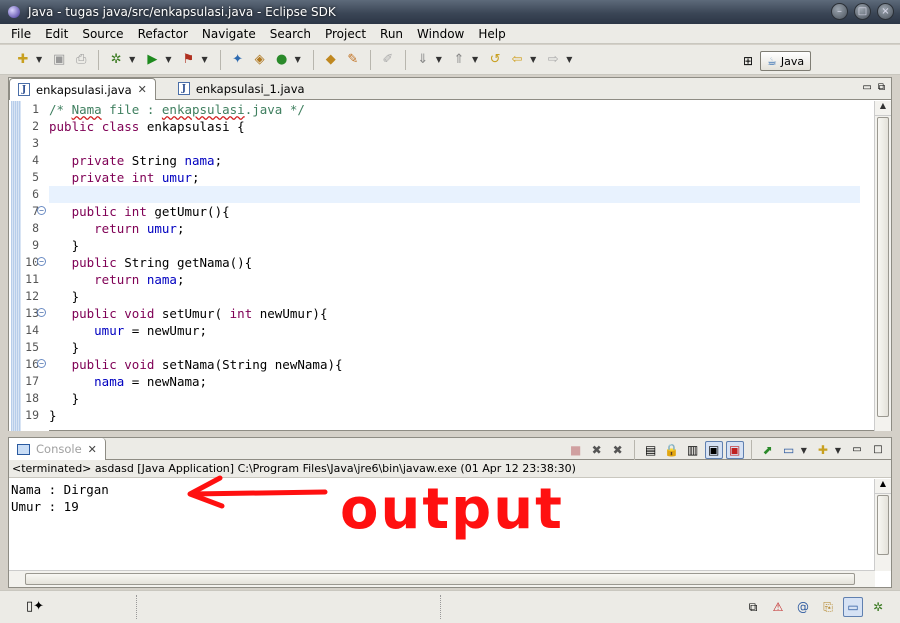 The image size is (900, 623). What do you see at coordinates (672, 450) in the screenshot?
I see `scroll-lock-icon: 🔒` at bounding box center [672, 450].